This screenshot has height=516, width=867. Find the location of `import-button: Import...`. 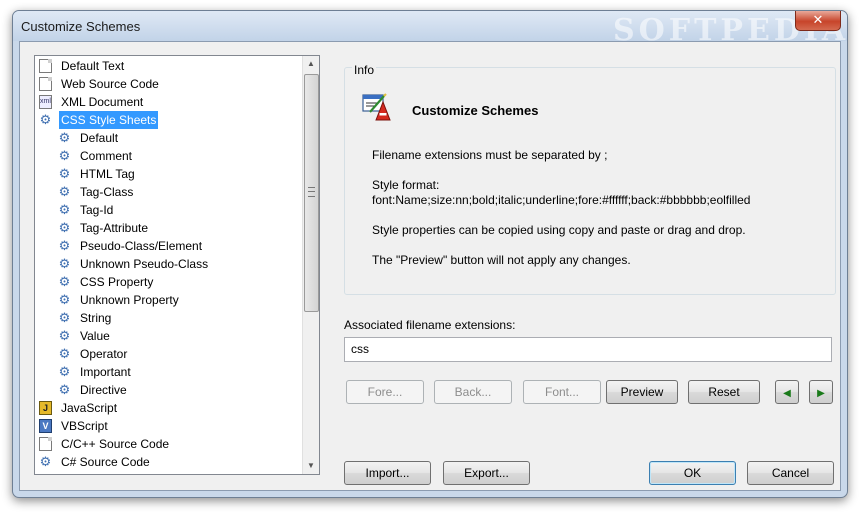

import-button: Import... is located at coordinates (387, 473).